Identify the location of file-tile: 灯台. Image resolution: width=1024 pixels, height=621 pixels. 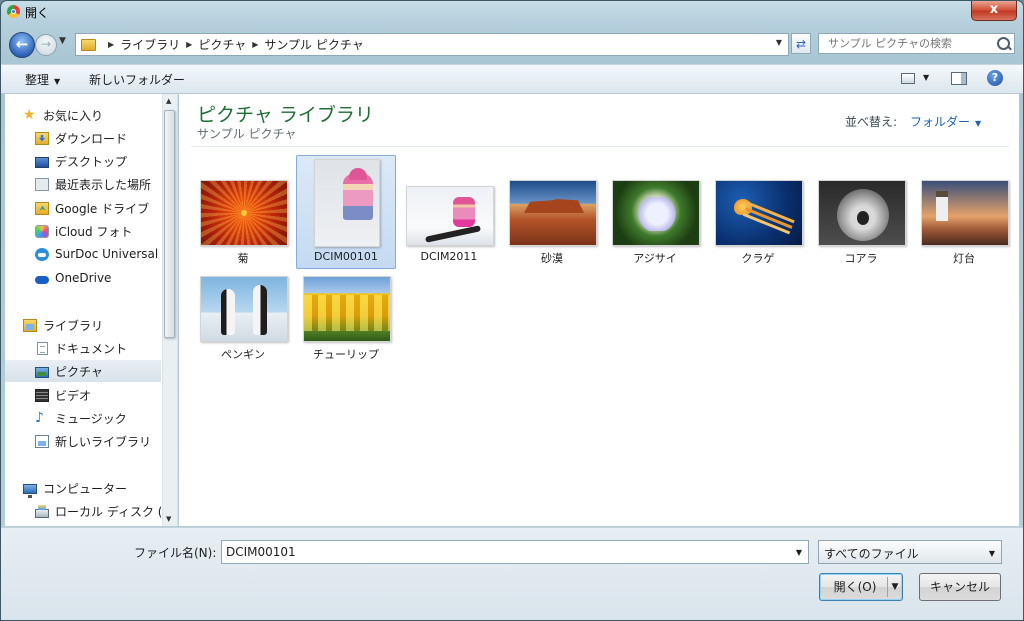
(964, 212).